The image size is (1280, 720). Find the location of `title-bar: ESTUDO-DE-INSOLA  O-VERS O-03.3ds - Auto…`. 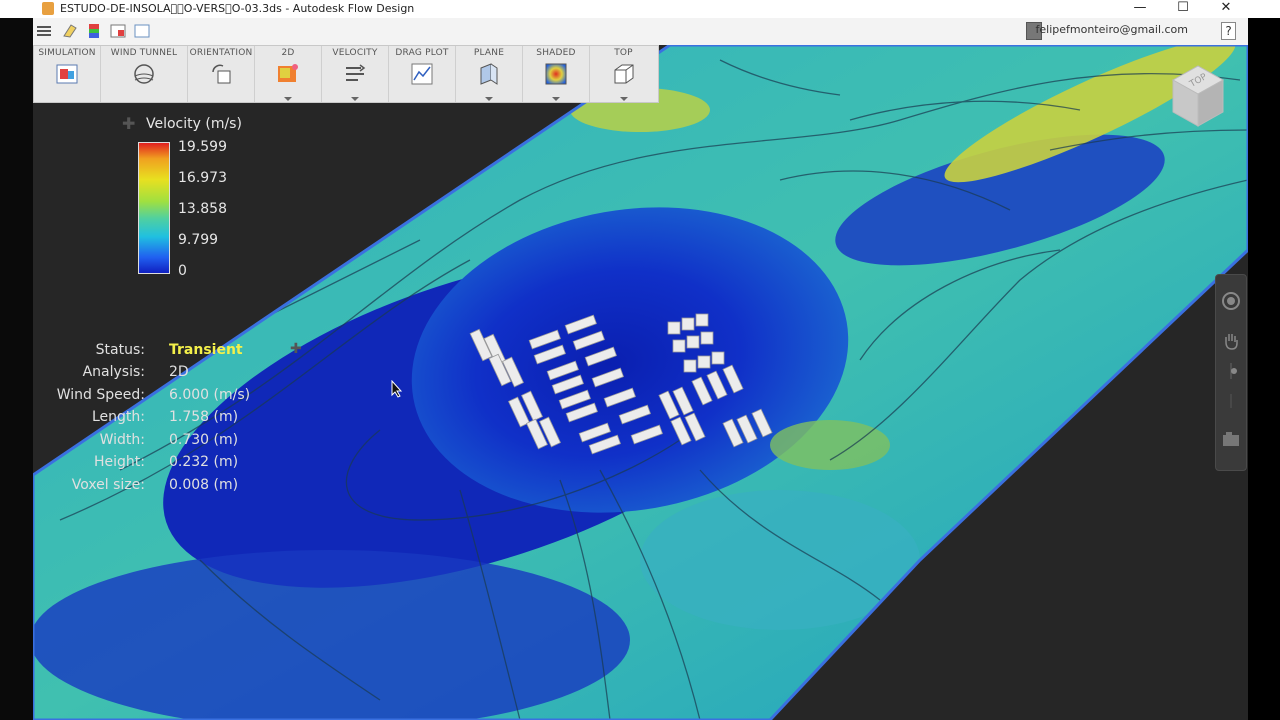

title-bar: ESTUDO-DE-INSOLA  O-VERS O-03.3ds - Auto… is located at coordinates (640, 9).